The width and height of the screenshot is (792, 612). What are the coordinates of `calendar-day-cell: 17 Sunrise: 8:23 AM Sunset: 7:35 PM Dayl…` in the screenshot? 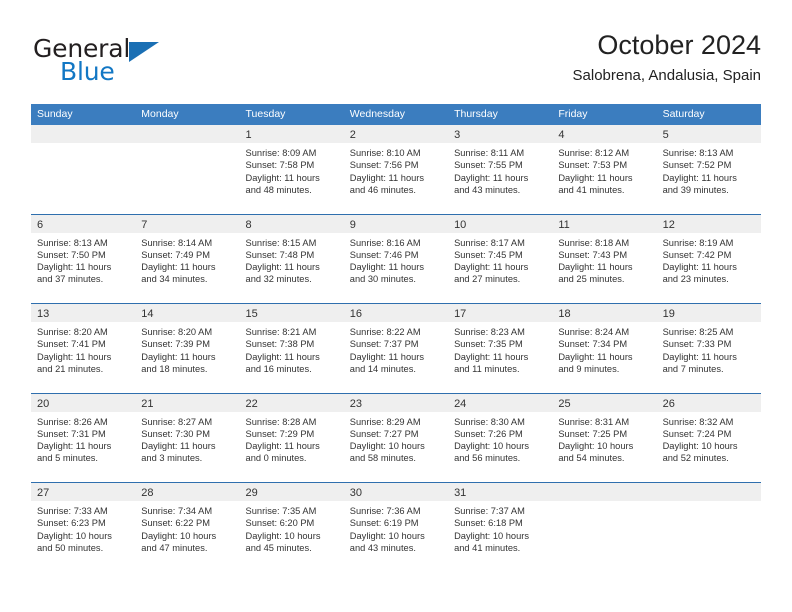 It's located at (500, 348).